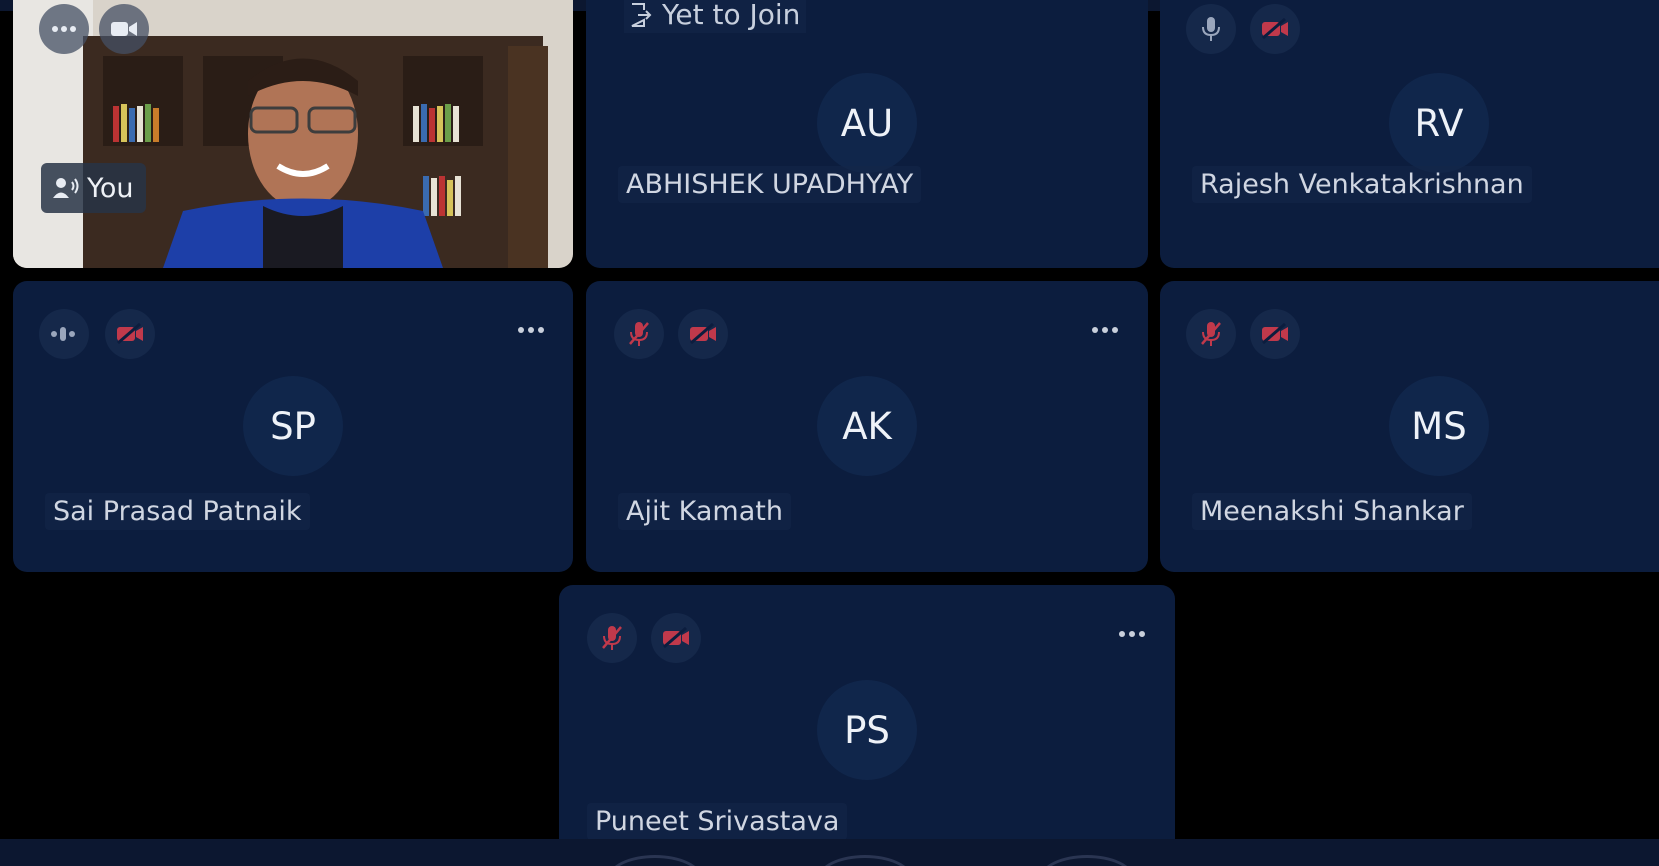 The height and width of the screenshot is (866, 1659). Describe the element at coordinates (1362, 184) in the screenshot. I see `participant-name: Rajesh Venkatakrishnan` at that location.